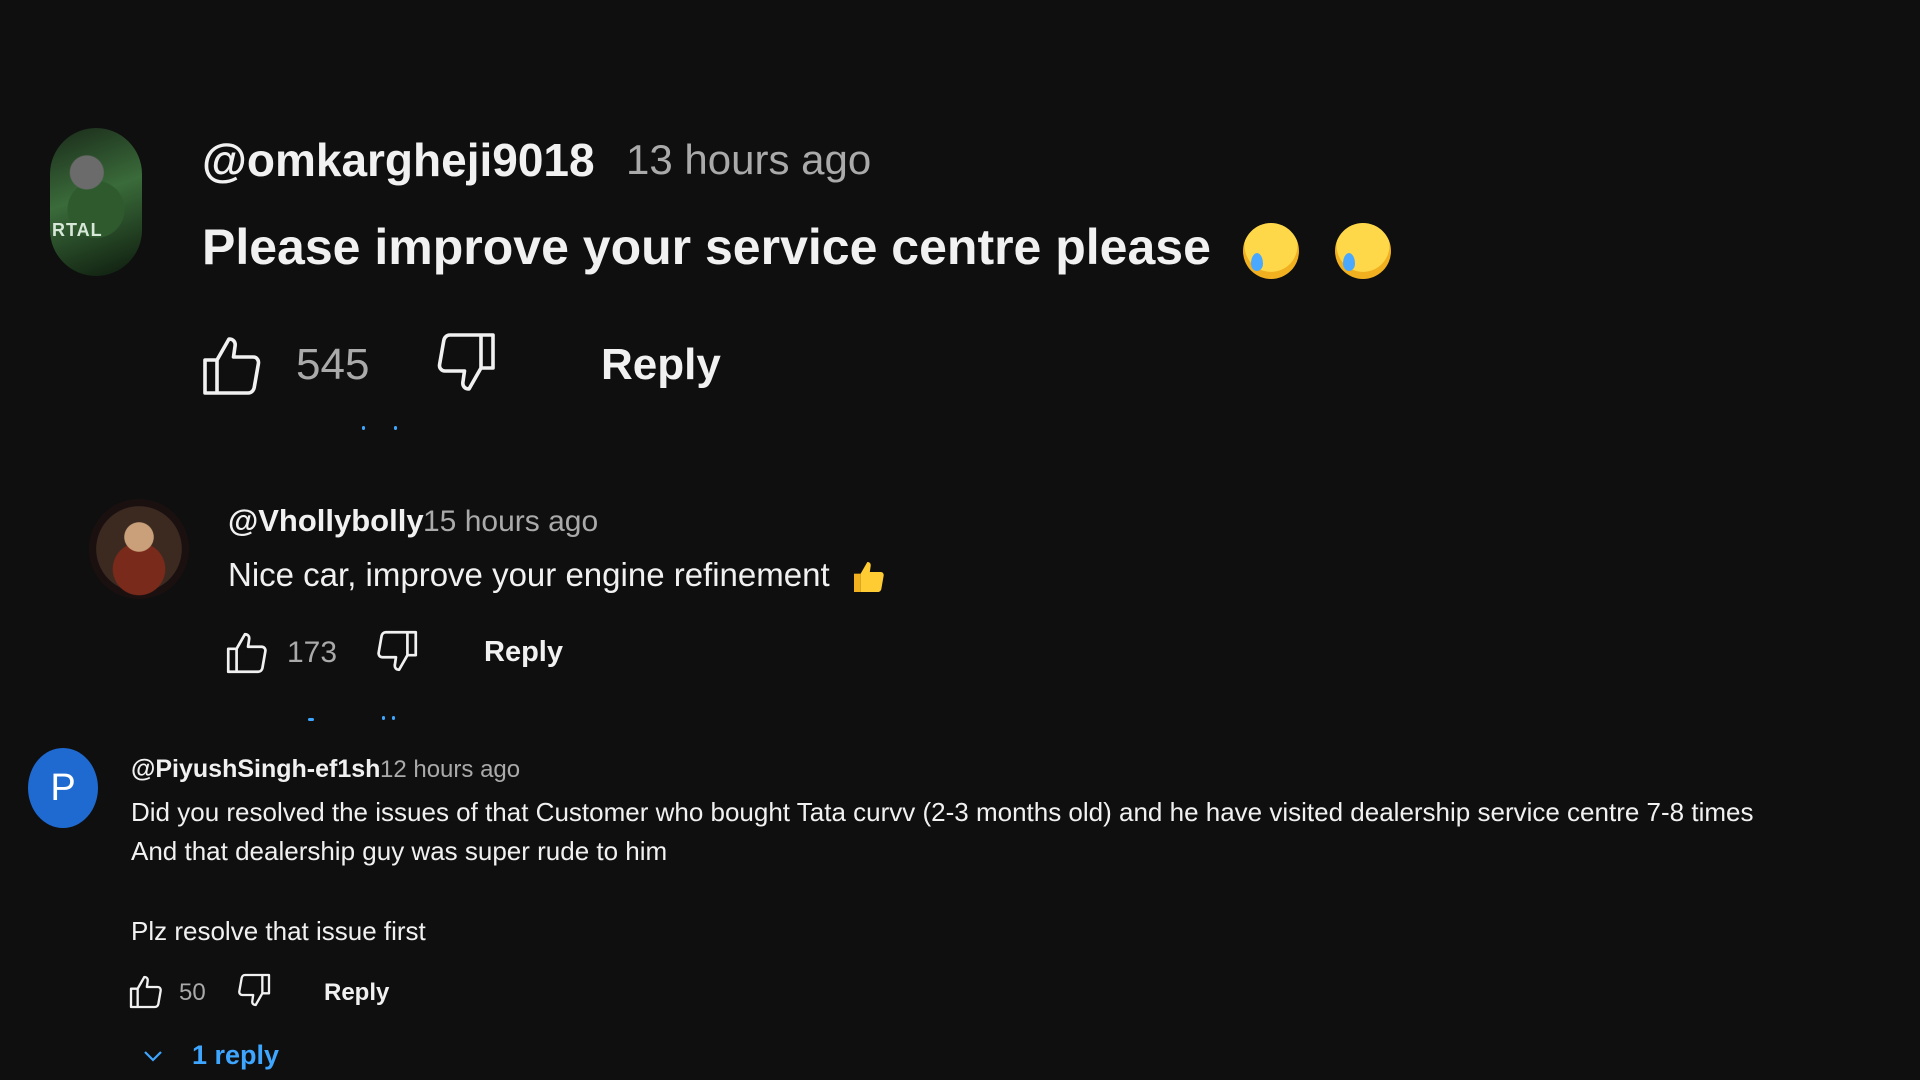  Describe the element at coordinates (333, 364) in the screenshot. I see `like-count: 545` at that location.